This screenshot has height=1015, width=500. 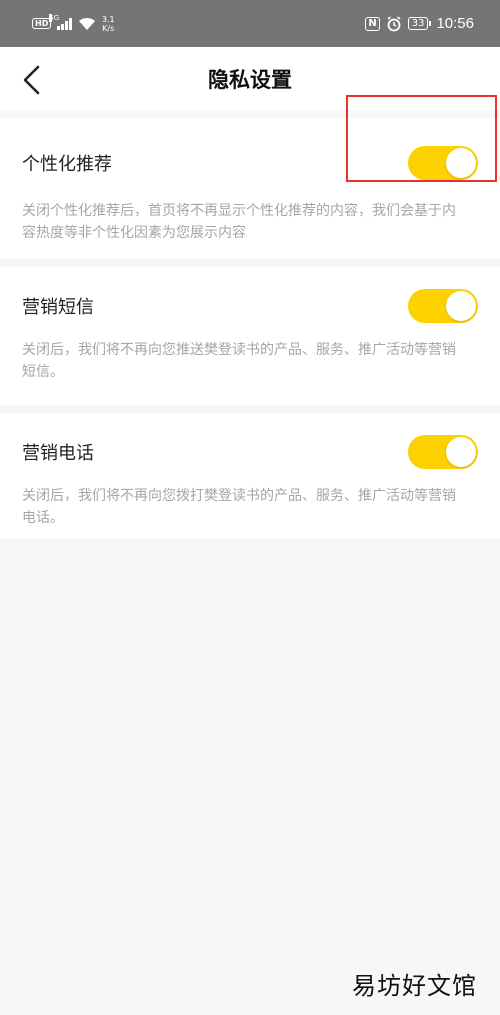 I want to click on back-arrow-icon, so click(x=32, y=80).